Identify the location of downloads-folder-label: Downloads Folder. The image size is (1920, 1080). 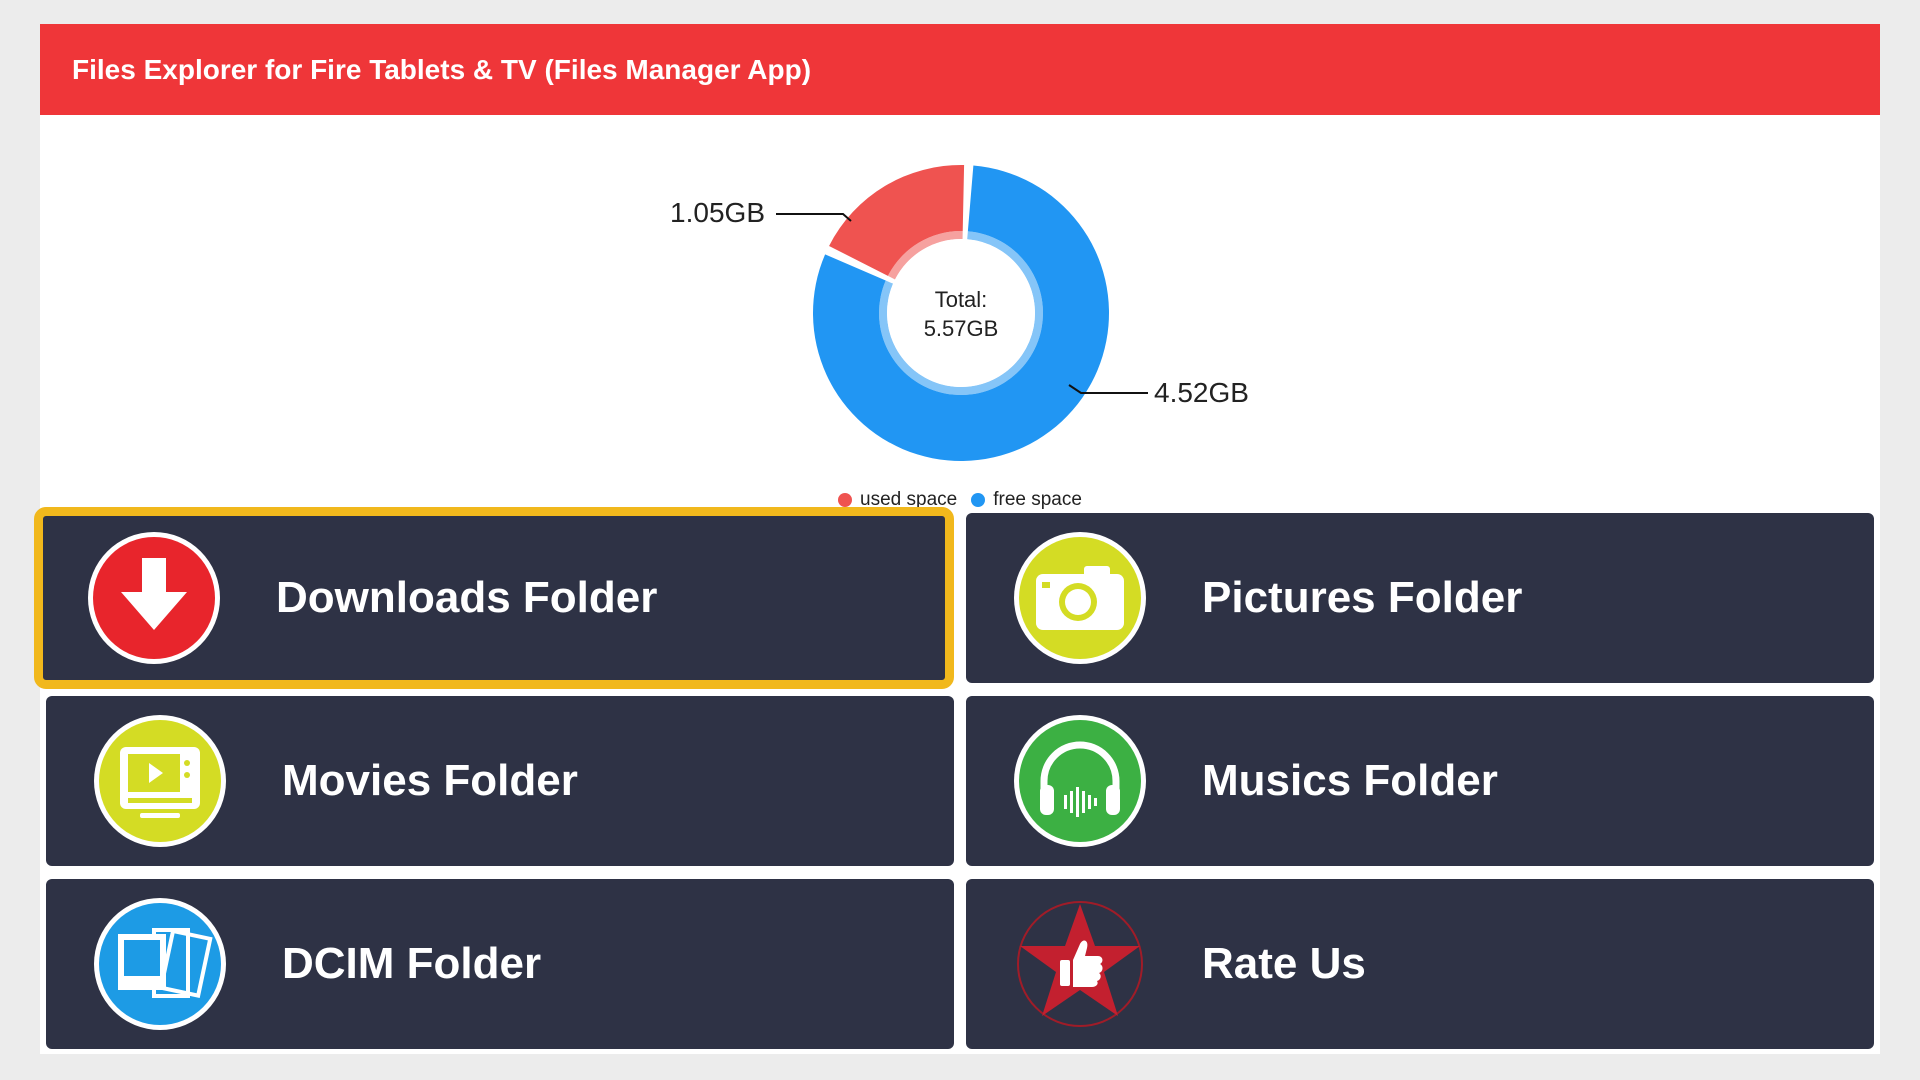
(467, 597).